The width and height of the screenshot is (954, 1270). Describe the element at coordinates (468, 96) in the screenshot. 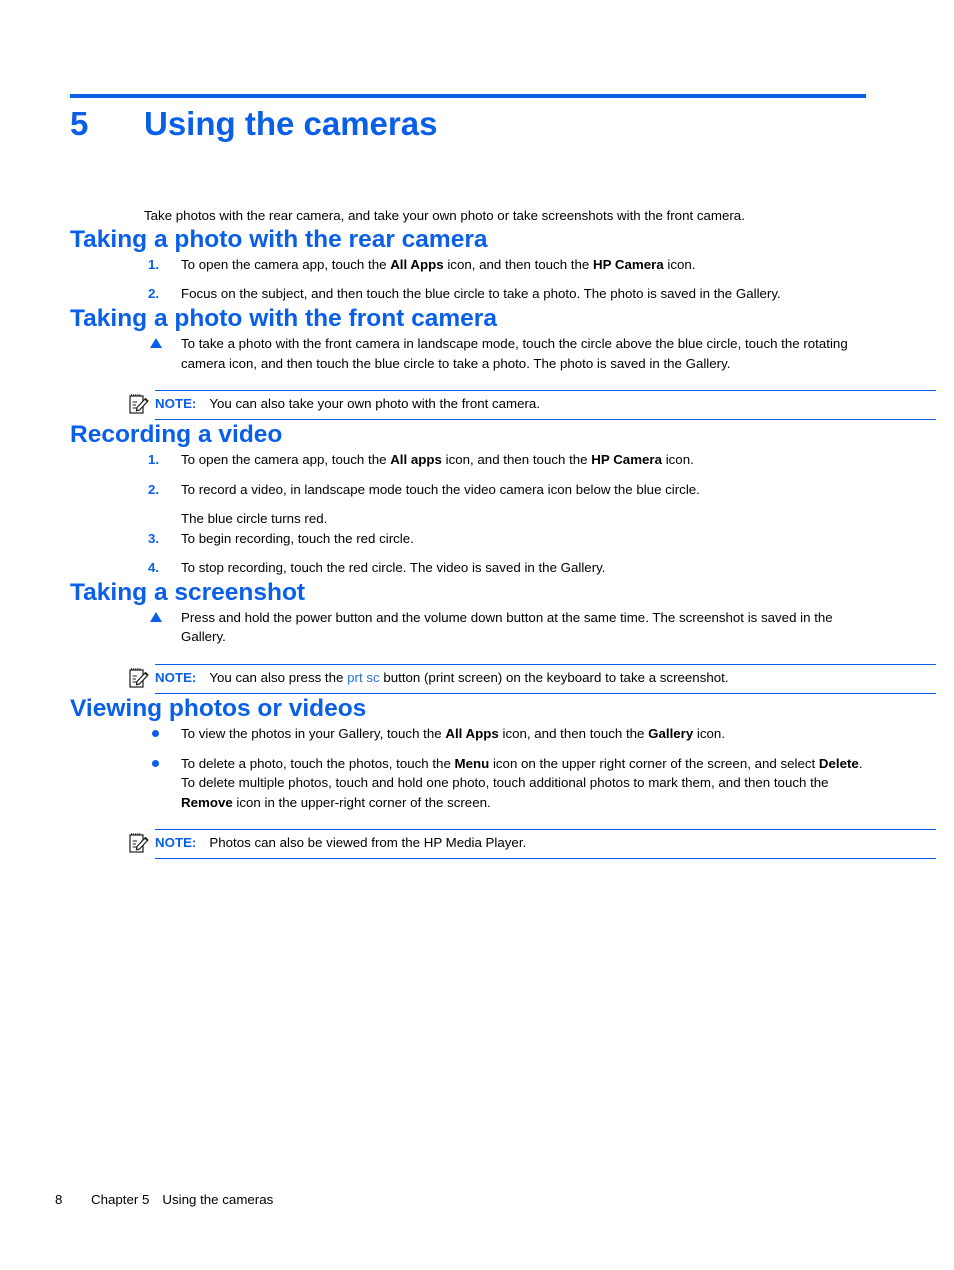

I see `chapter-rule` at that location.